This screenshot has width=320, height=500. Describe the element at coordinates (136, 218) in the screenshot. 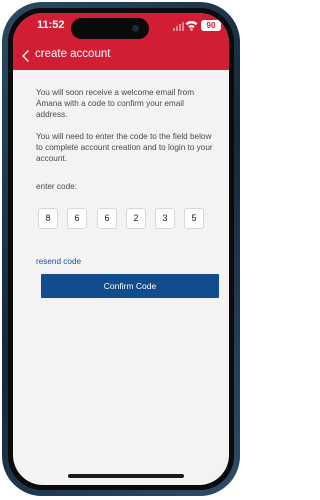

I see `code-digit-4: 2` at that location.